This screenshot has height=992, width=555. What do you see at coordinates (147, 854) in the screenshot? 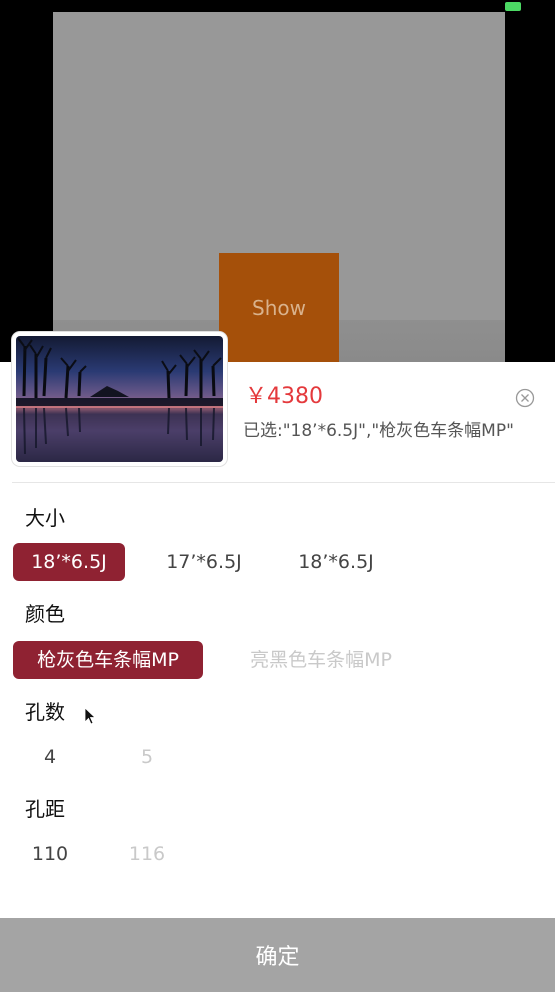
I see `hole-distance-option-2: 116` at bounding box center [147, 854].